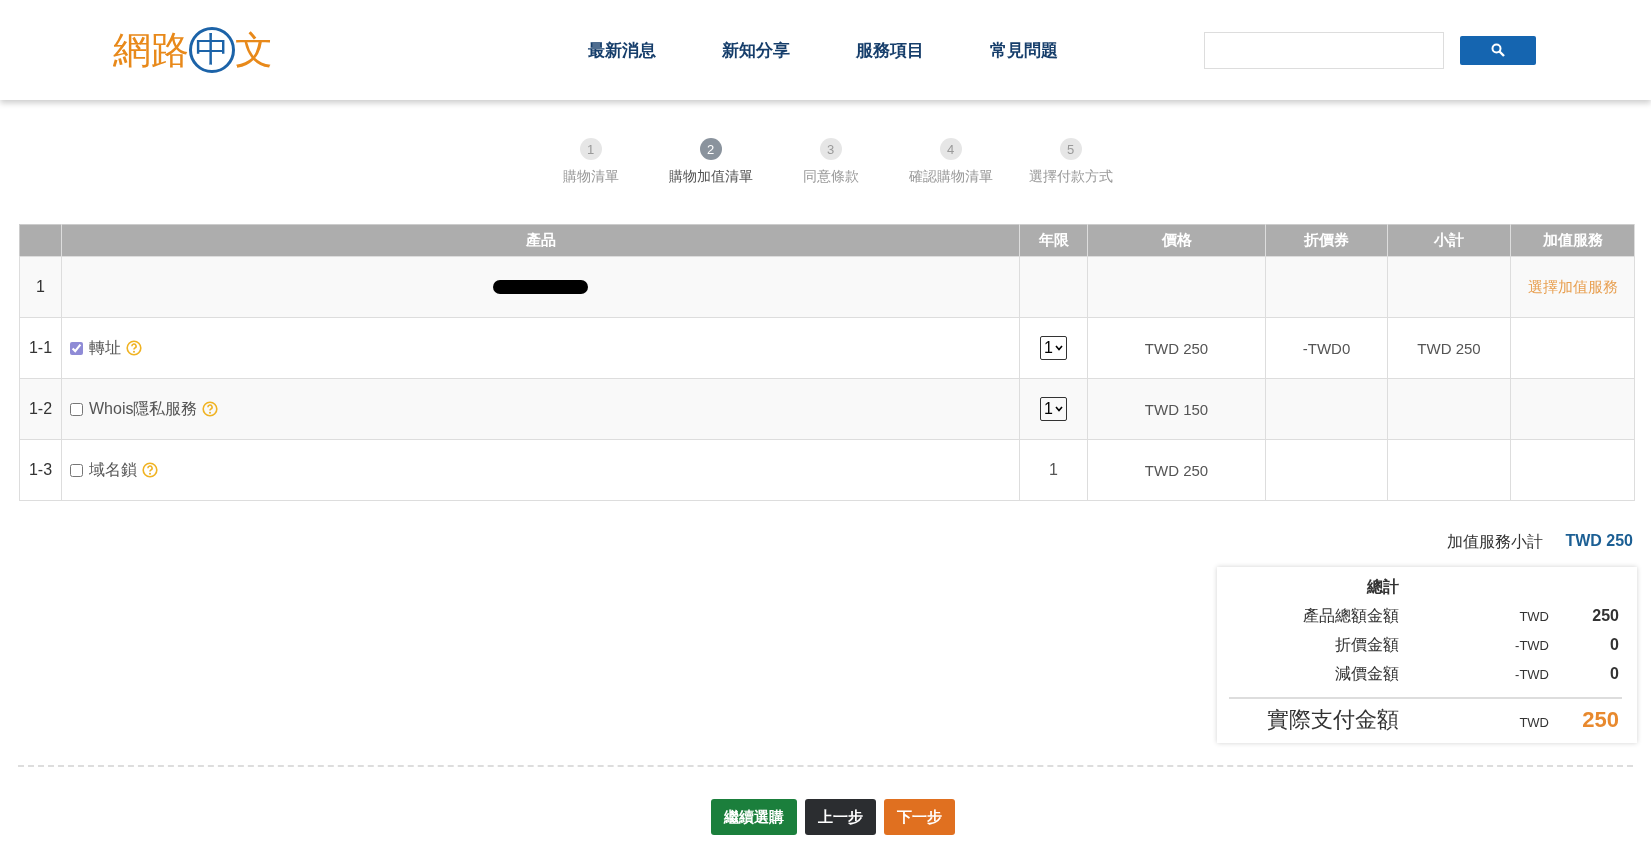 Image resolution: width=1651 pixels, height=855 pixels. What do you see at coordinates (830, 177) in the screenshot?
I see `step-label: 同意條款` at bounding box center [830, 177].